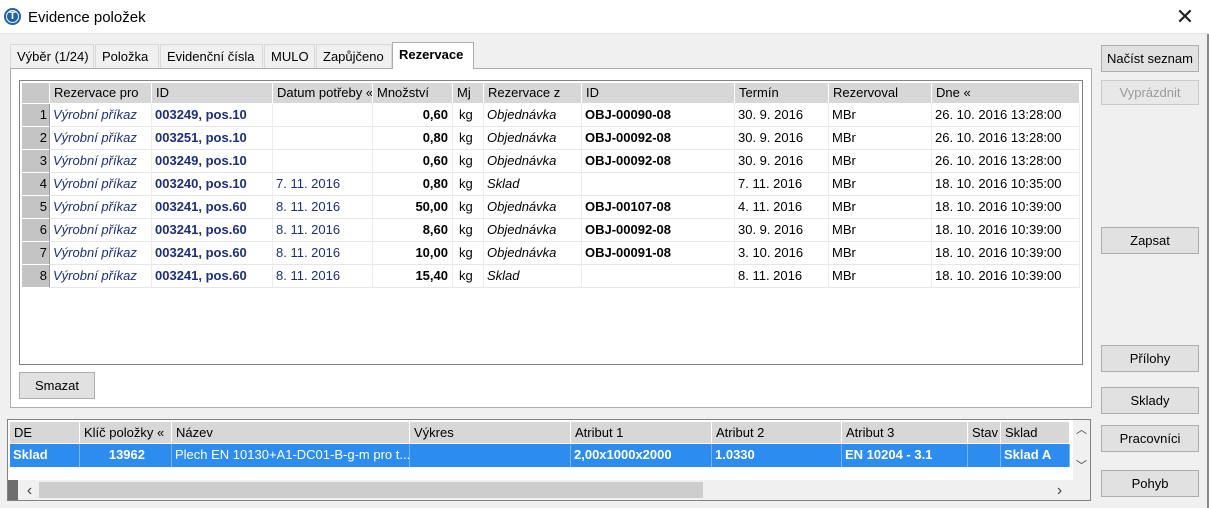  What do you see at coordinates (1150, 240) in the screenshot?
I see `save-button: Zapsat` at bounding box center [1150, 240].